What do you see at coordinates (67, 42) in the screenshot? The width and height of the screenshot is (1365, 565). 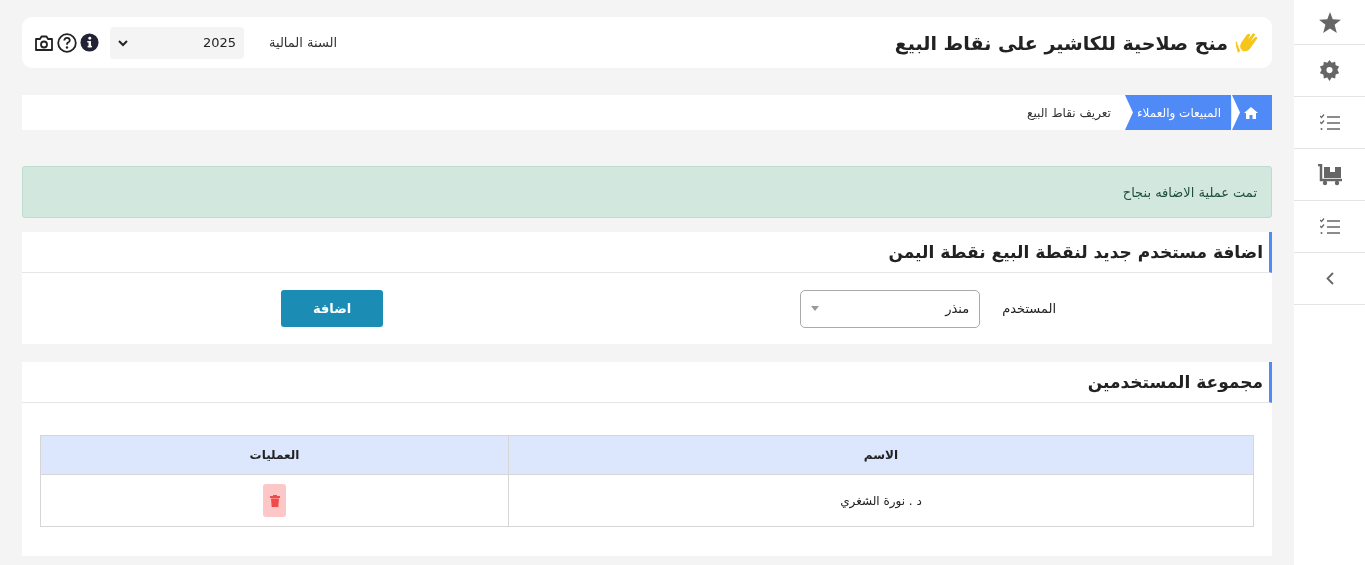 I see `help-icon` at bounding box center [67, 42].